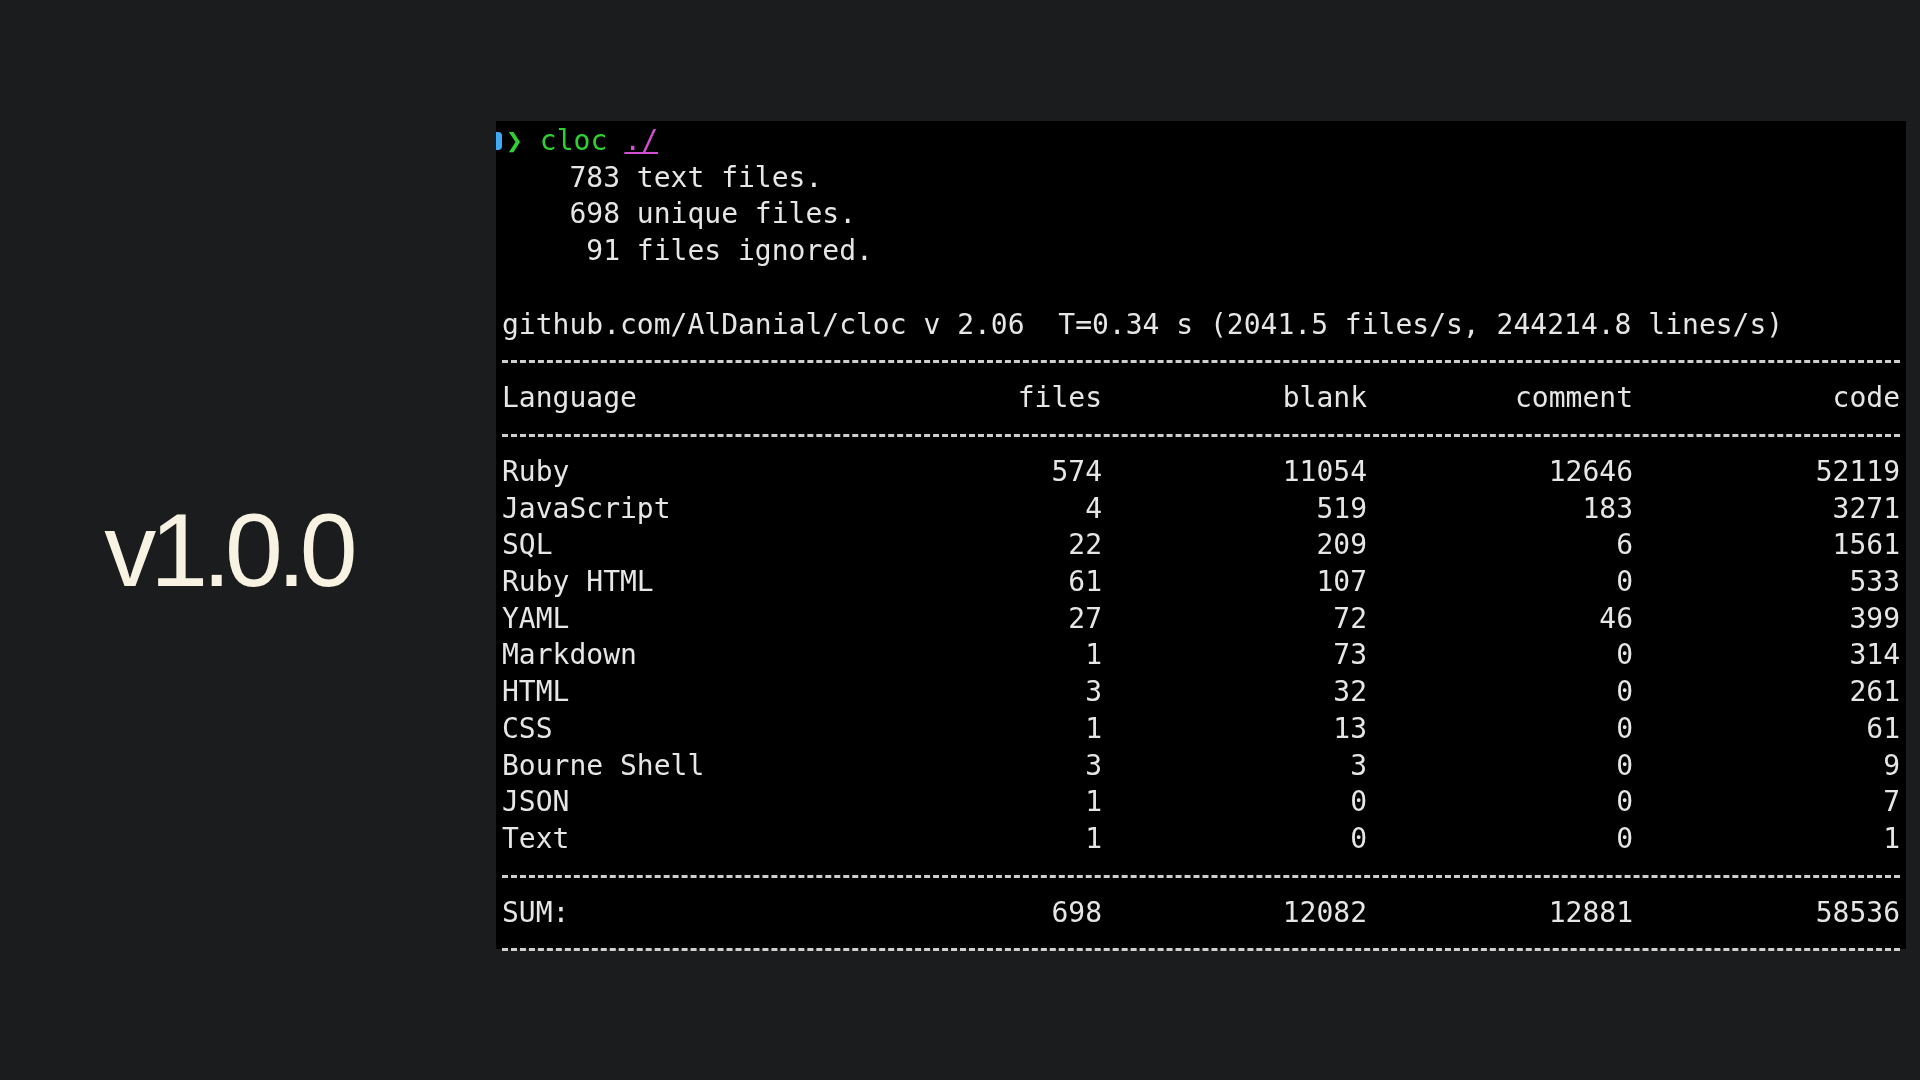 The width and height of the screenshot is (1920, 1080). What do you see at coordinates (1324, 912) in the screenshot?
I see `table-cell-text: 12082` at bounding box center [1324, 912].